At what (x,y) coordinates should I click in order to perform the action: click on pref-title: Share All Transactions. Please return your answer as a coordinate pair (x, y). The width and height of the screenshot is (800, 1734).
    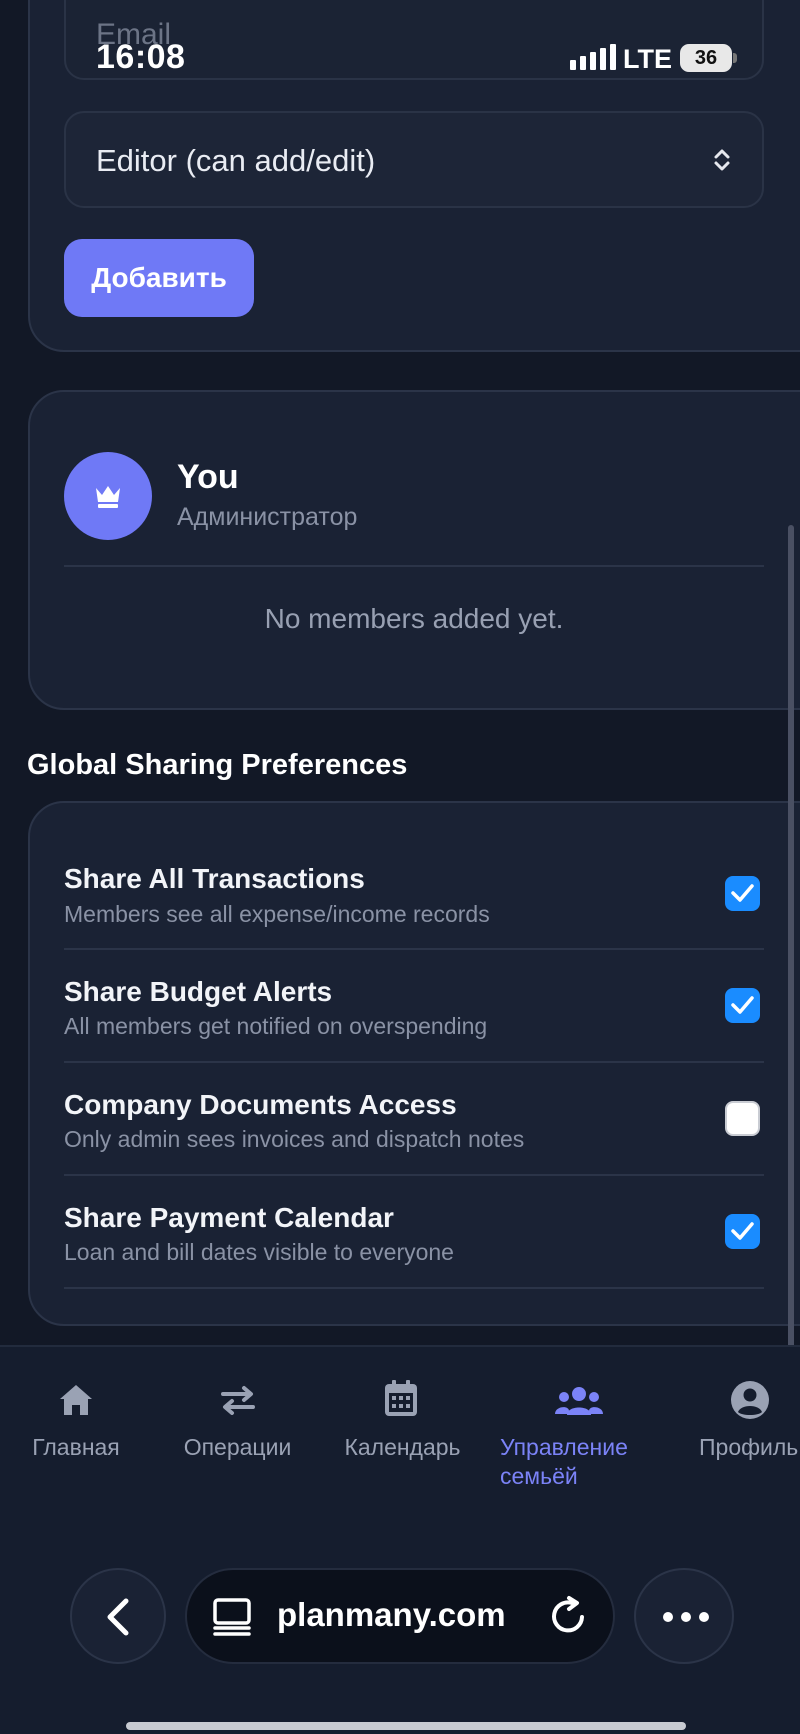
    Looking at the image, I should click on (214, 878).